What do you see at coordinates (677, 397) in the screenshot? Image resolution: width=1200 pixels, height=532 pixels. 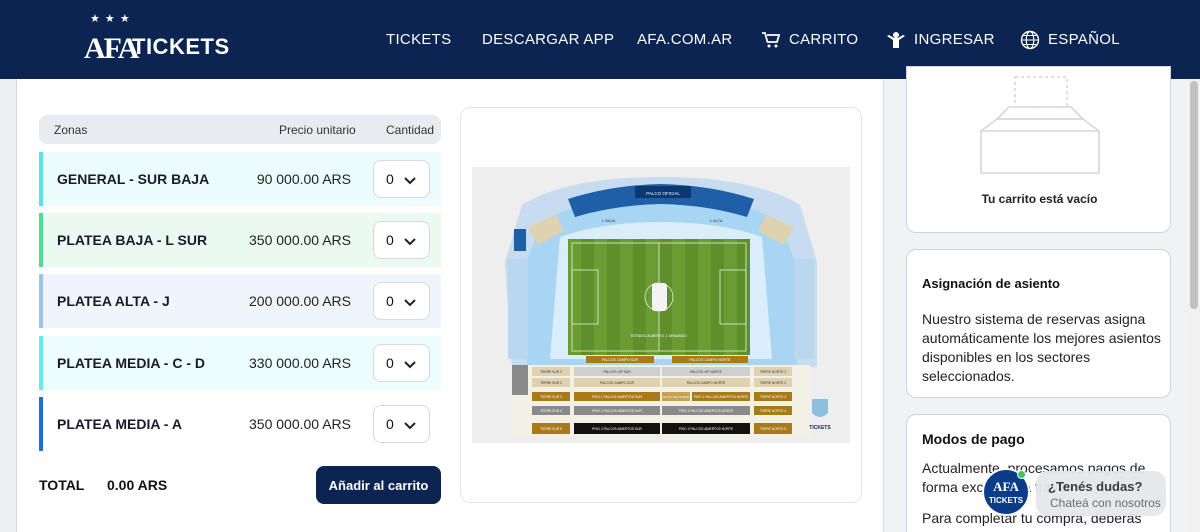 I see `row3-honor-label: PALCO DE HONOR` at bounding box center [677, 397].